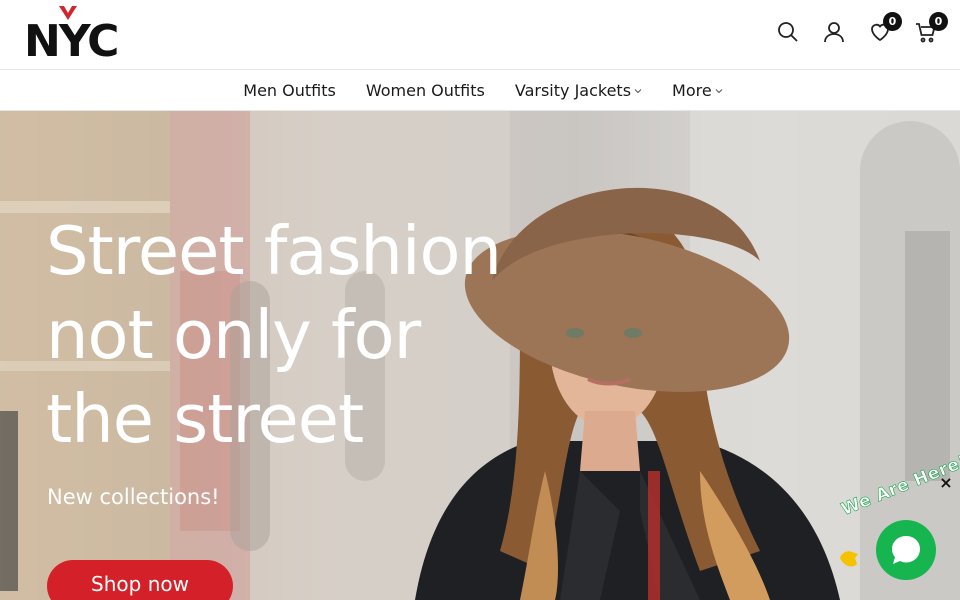 This screenshot has width=960, height=600. I want to click on nav-item-label: Varsity Jackets, so click(573, 90).